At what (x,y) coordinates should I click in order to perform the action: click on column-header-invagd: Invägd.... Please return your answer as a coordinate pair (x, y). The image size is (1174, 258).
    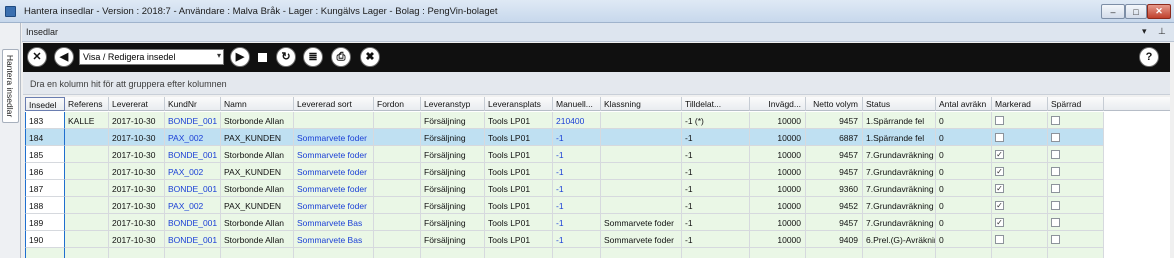
    Looking at the image, I should click on (778, 104).